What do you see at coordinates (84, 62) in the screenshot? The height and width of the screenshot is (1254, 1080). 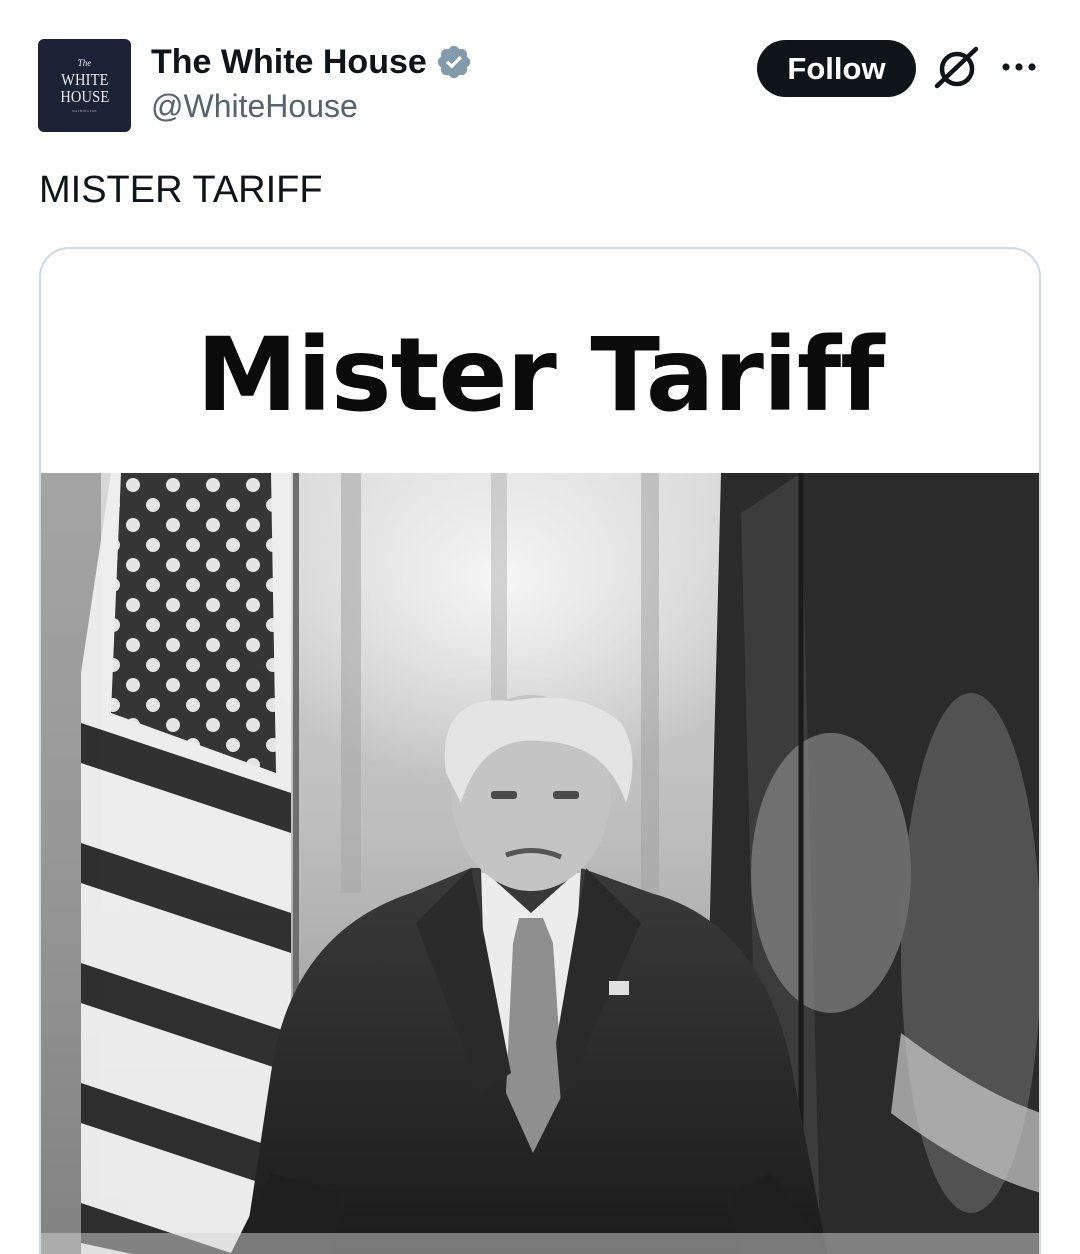 I see `avatar-text-top: The` at bounding box center [84, 62].